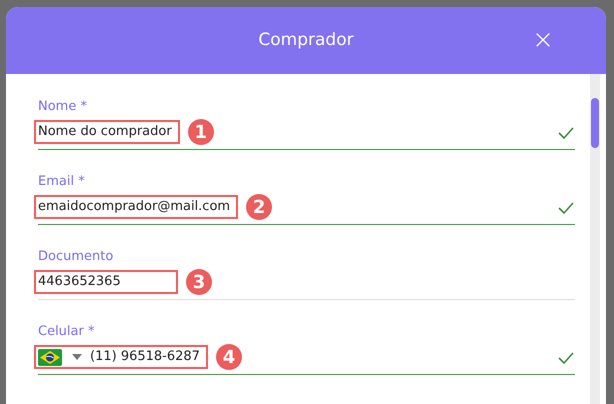  Describe the element at coordinates (50, 357) in the screenshot. I see `flag-icon` at that location.